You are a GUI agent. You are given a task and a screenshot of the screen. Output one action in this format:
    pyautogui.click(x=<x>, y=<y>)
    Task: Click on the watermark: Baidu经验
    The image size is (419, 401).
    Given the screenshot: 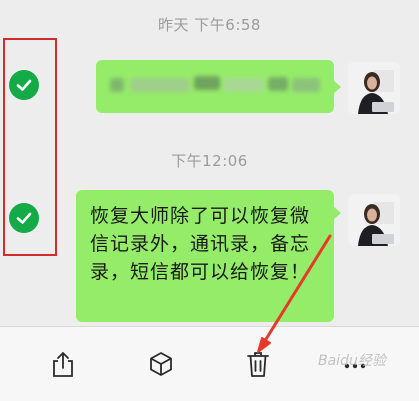 What is the action you would take?
    pyautogui.click(x=352, y=361)
    